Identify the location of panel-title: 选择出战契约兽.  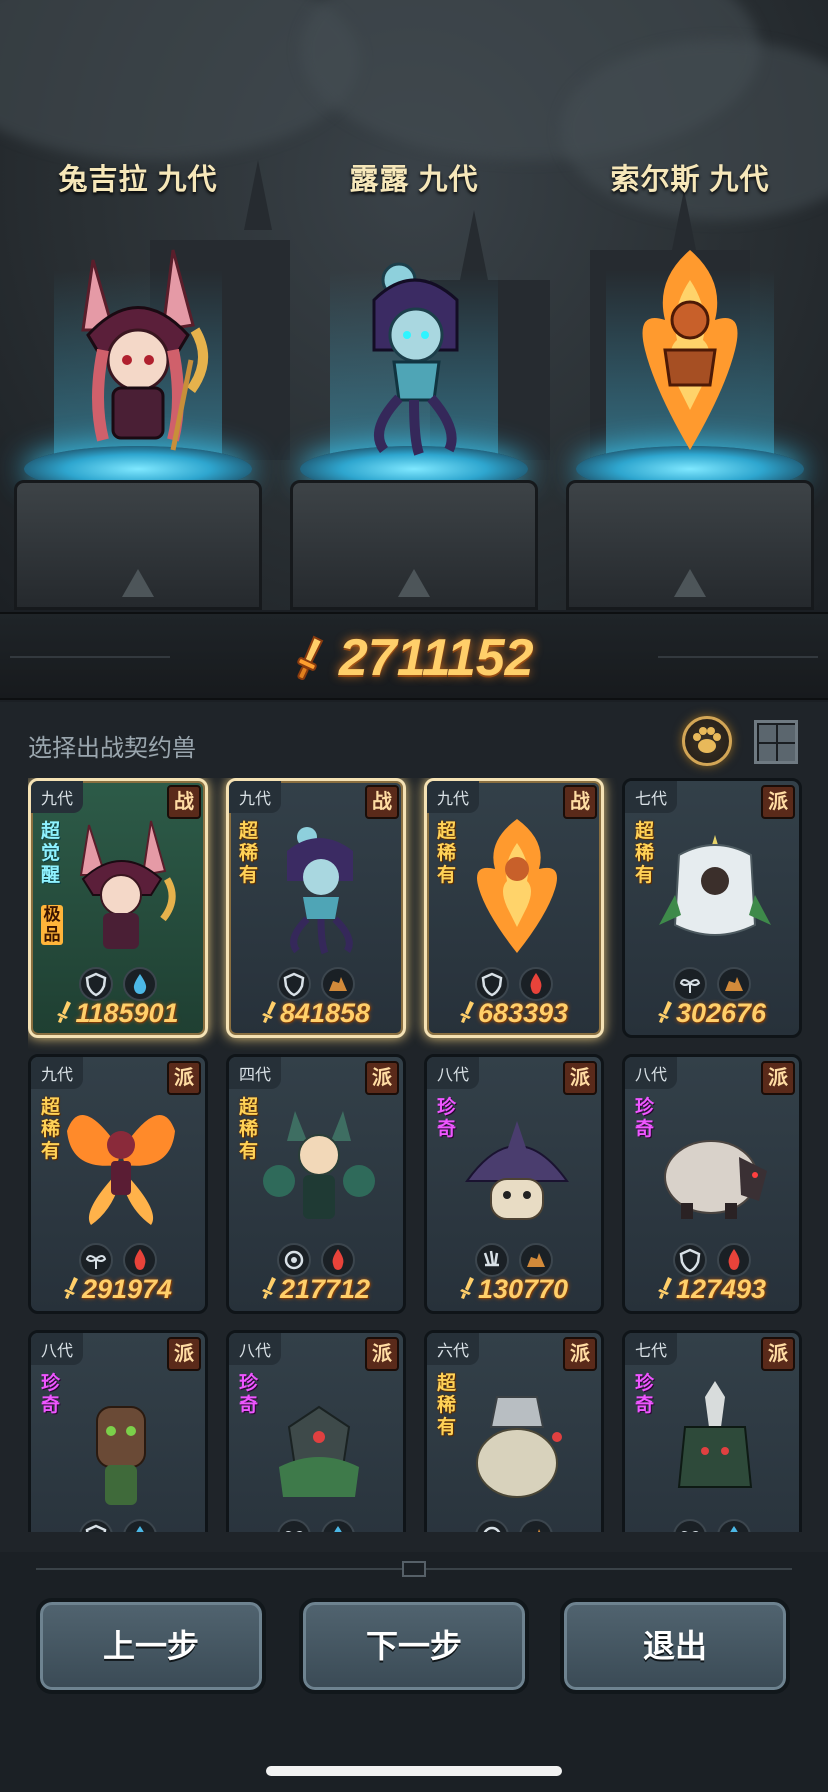
(112, 748).